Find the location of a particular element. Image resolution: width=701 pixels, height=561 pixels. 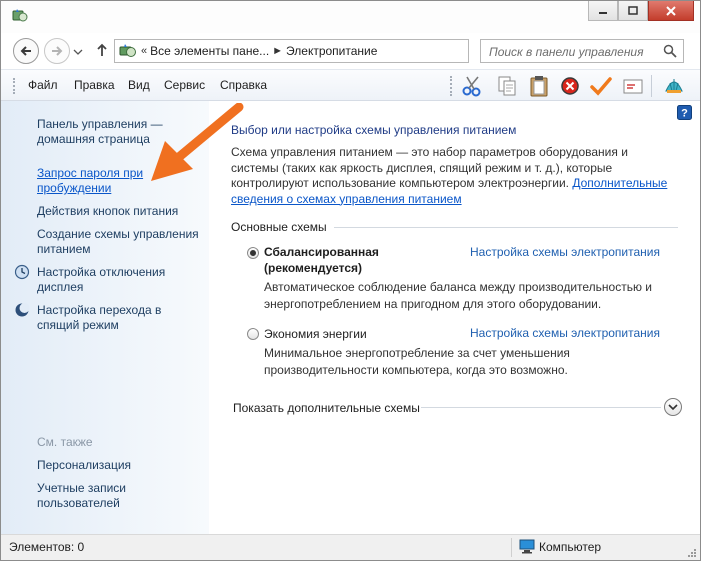

scissors-icon is located at coordinates (471, 86).